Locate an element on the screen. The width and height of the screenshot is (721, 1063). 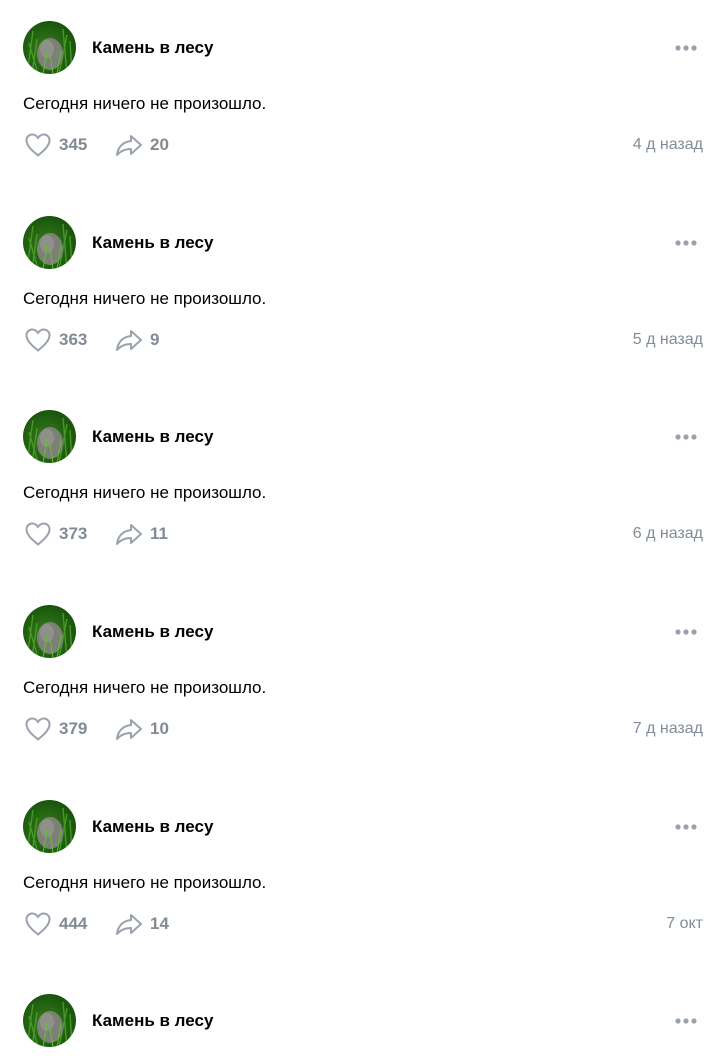
like-count: 345 is located at coordinates (73, 144).